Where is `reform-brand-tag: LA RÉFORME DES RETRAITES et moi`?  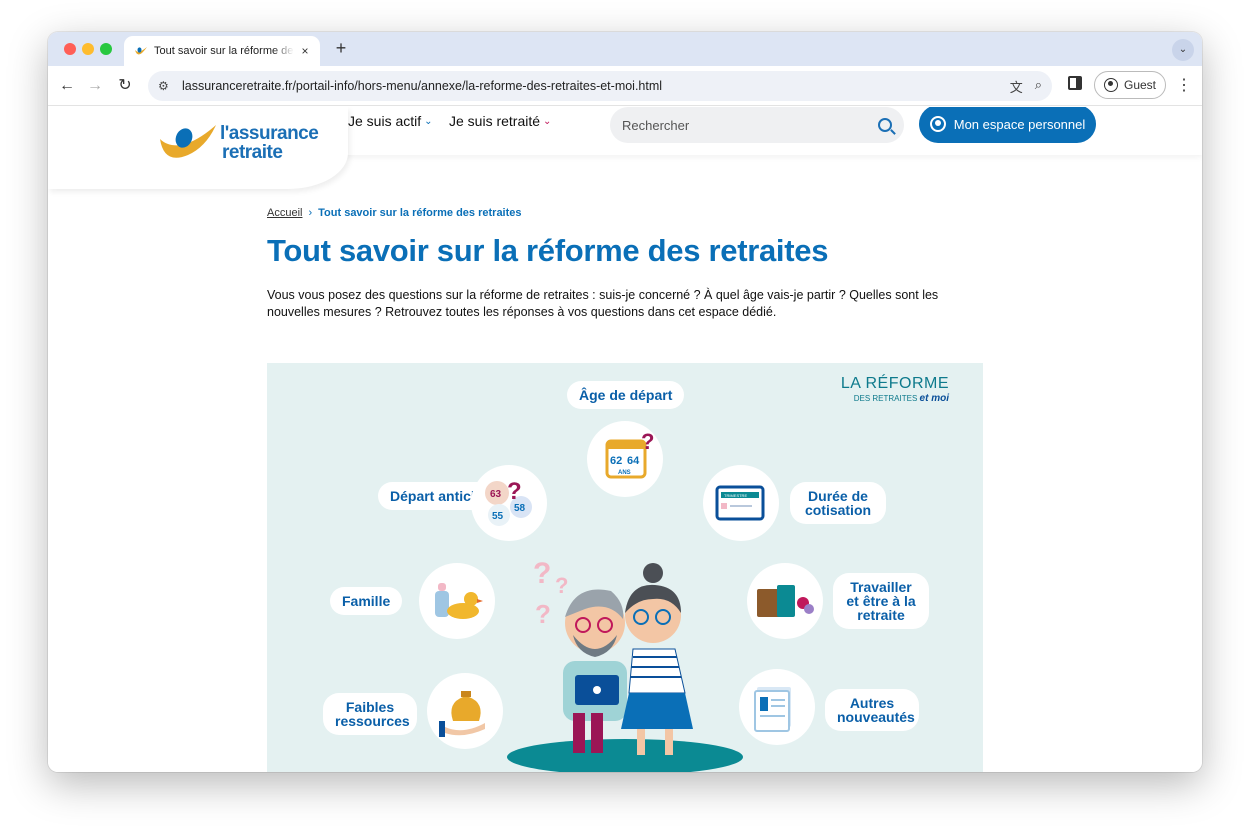 reform-brand-tag: LA RÉFORME DES RETRAITES et moi is located at coordinates (895, 389).